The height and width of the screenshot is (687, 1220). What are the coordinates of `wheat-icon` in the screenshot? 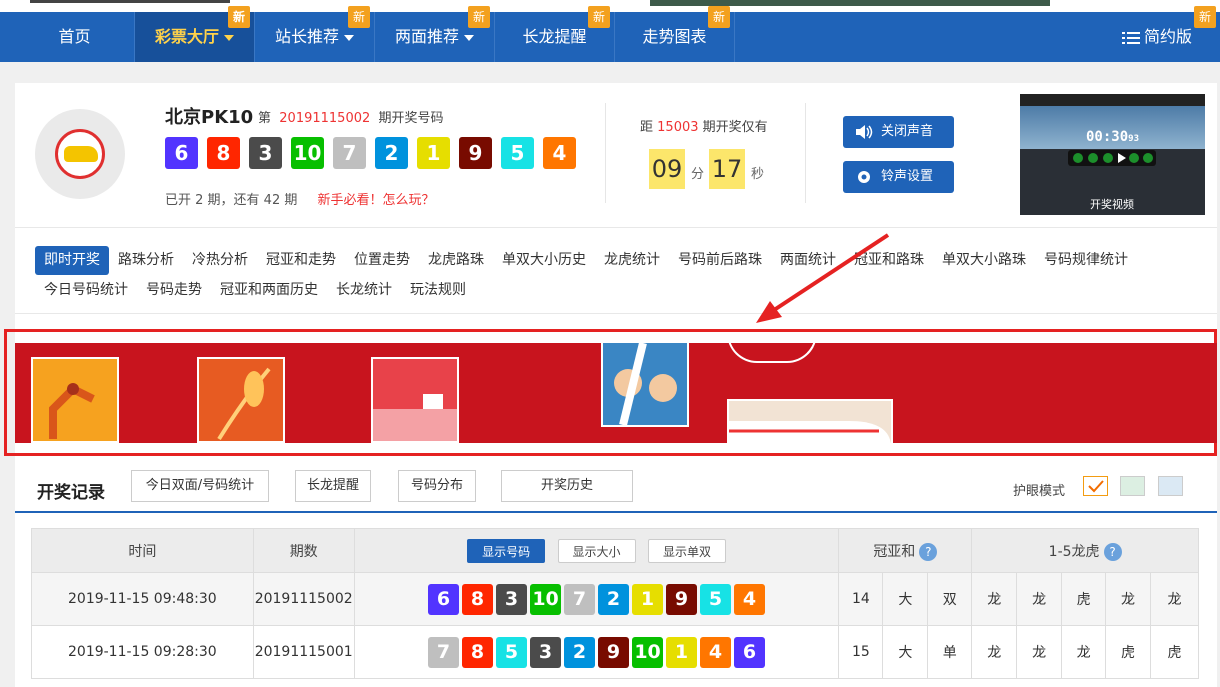 It's located at (244, 404).